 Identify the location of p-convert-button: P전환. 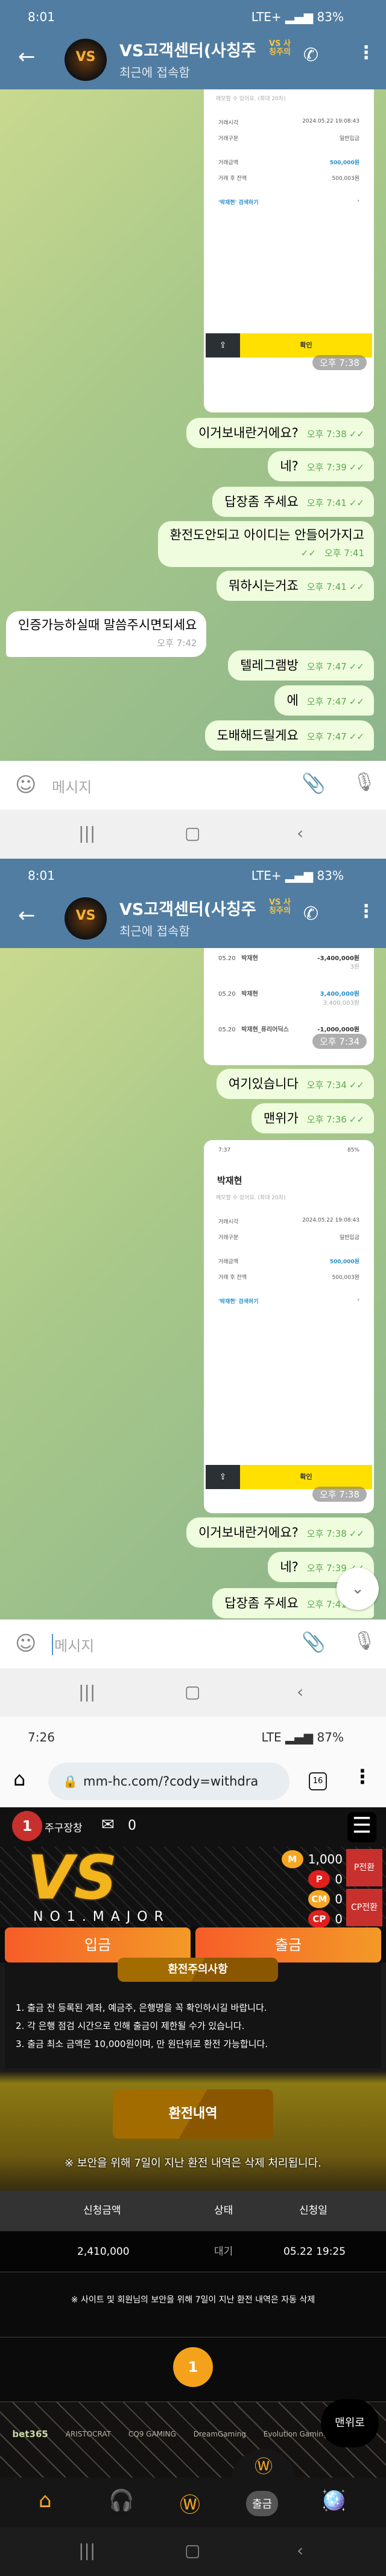
(364, 1867).